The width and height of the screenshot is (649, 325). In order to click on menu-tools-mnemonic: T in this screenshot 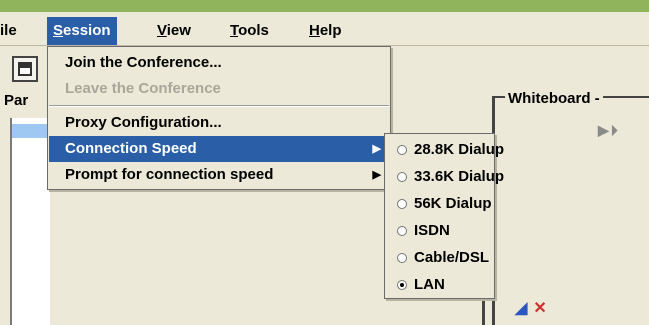, I will do `click(234, 30)`.